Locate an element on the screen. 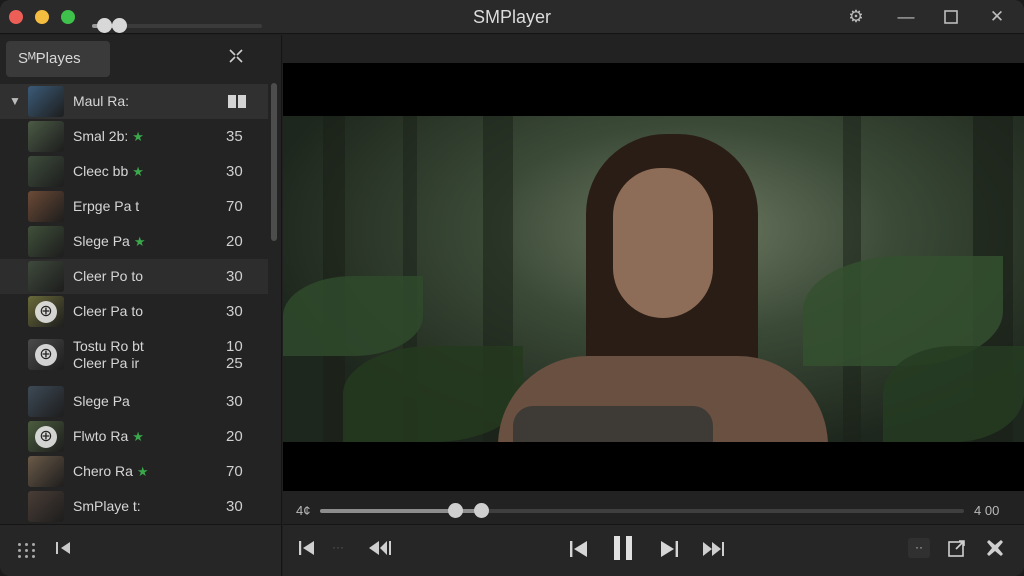 The height and width of the screenshot is (576, 1024). share-icon is located at coordinates (957, 550).